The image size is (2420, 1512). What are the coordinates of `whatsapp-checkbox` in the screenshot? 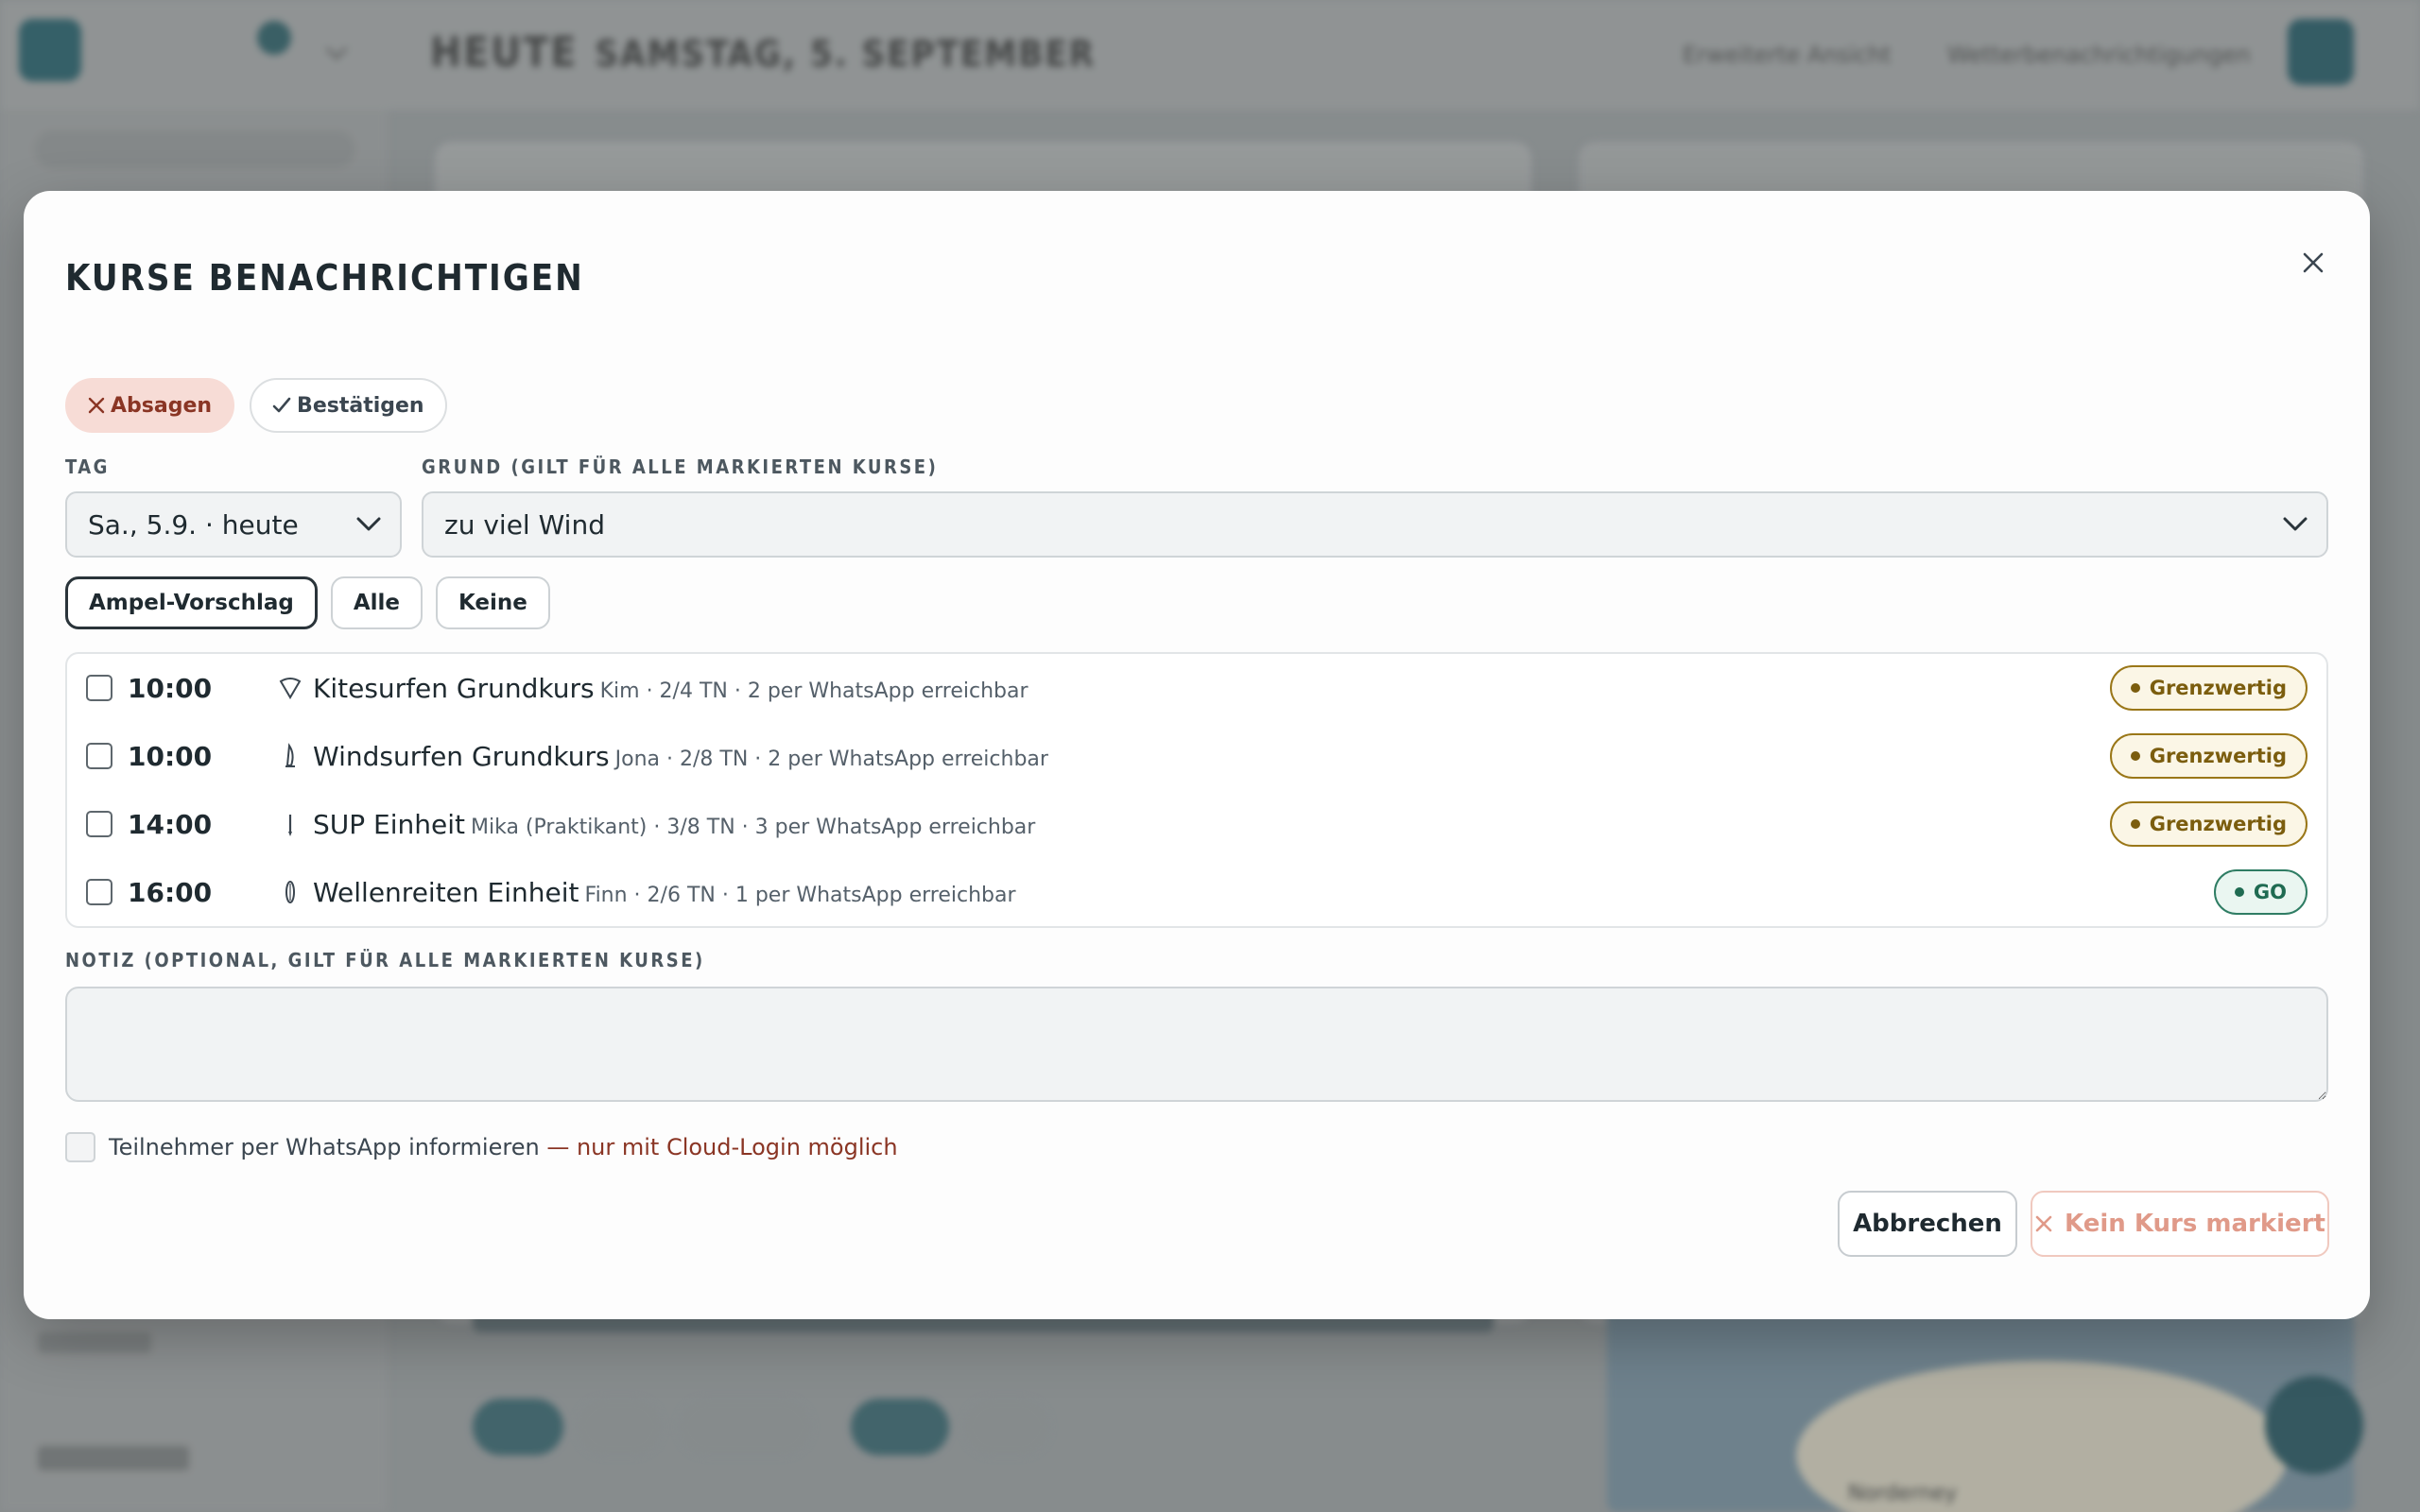 It's located at (80, 1147).